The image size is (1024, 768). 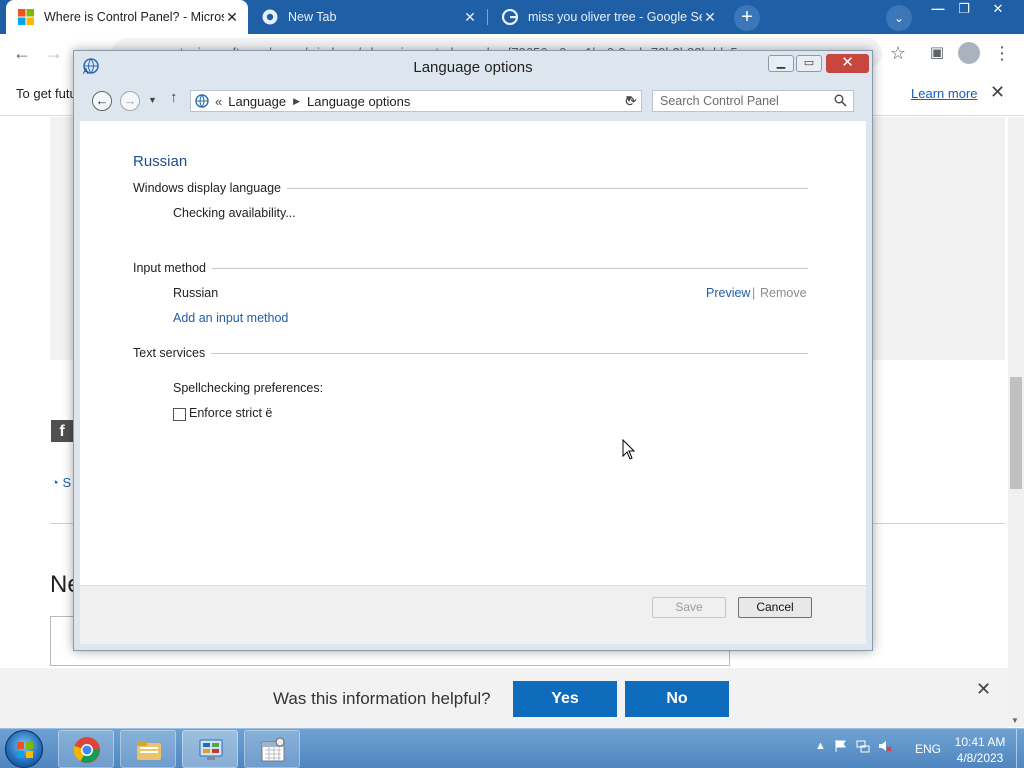 I want to click on clock-date: 4/8/2023, so click(x=980, y=758).